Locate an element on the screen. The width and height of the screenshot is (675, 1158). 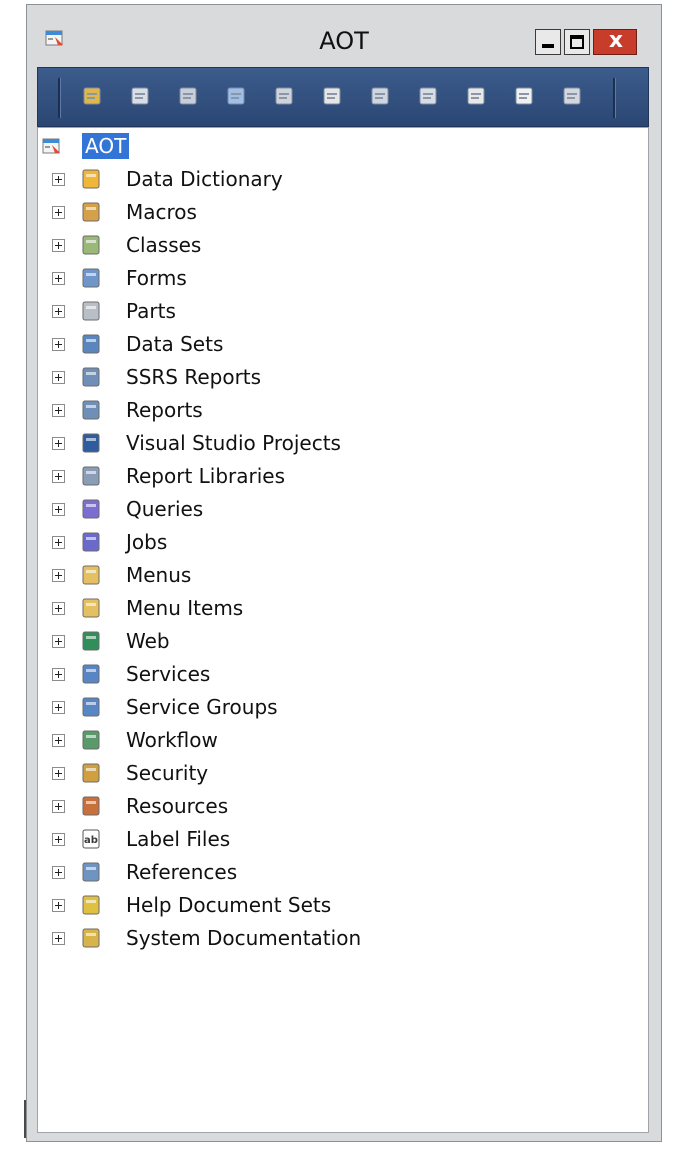
tree-node-label: Resources is located at coordinates (177, 806).